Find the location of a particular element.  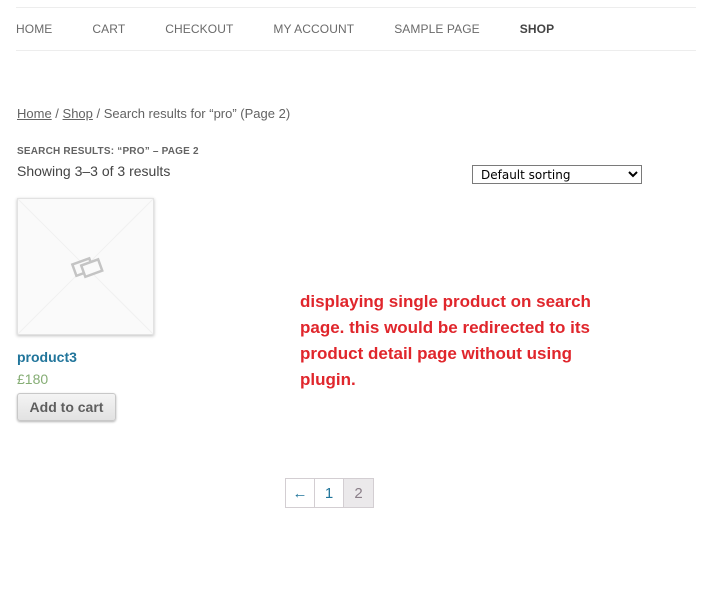

nav-item-my-account: My Account is located at coordinates (313, 29).